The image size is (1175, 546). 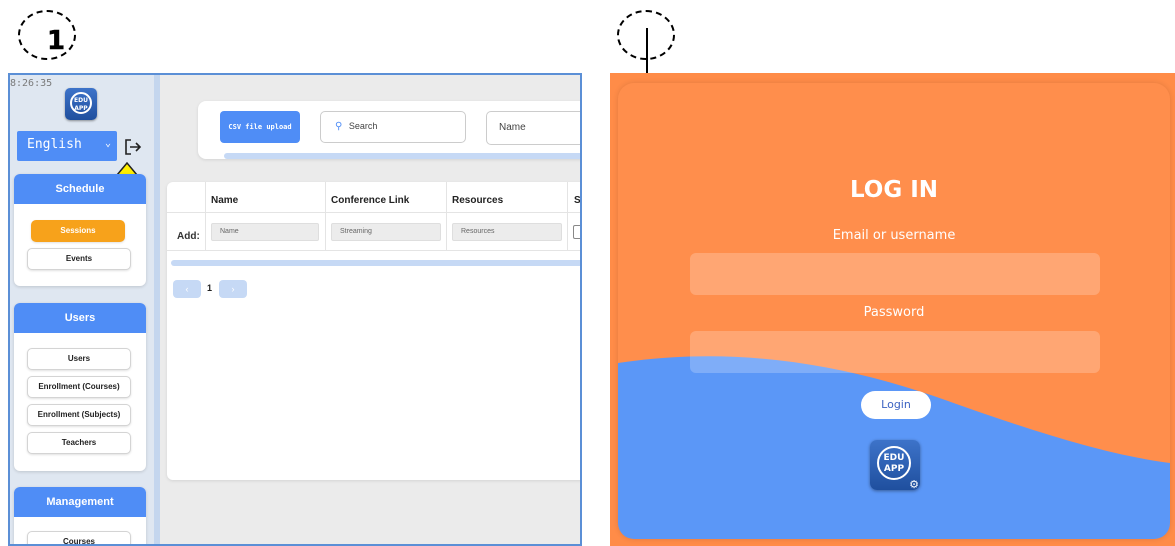 I want to click on enrollment-subjects-button: Enrollment (Subjects), so click(x=79, y=415).